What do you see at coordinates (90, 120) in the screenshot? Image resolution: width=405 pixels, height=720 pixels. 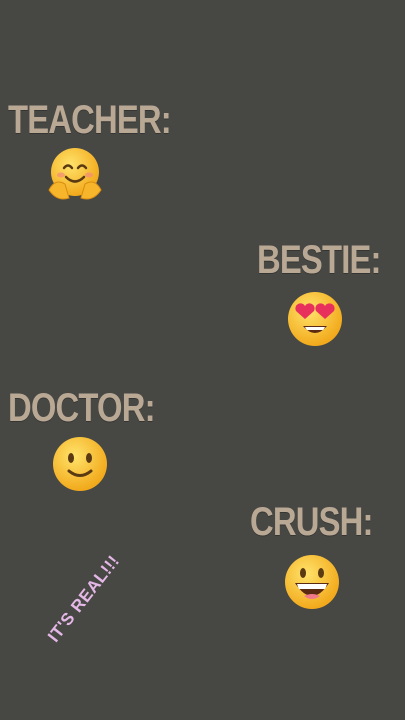 I see `teacher-label: TEACHER:` at bounding box center [90, 120].